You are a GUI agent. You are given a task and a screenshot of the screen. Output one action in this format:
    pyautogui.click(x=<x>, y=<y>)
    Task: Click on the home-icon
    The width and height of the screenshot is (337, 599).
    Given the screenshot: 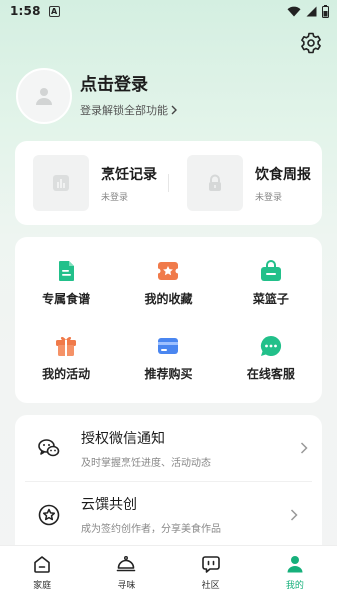 What is the action you would take?
    pyautogui.click(x=42, y=564)
    